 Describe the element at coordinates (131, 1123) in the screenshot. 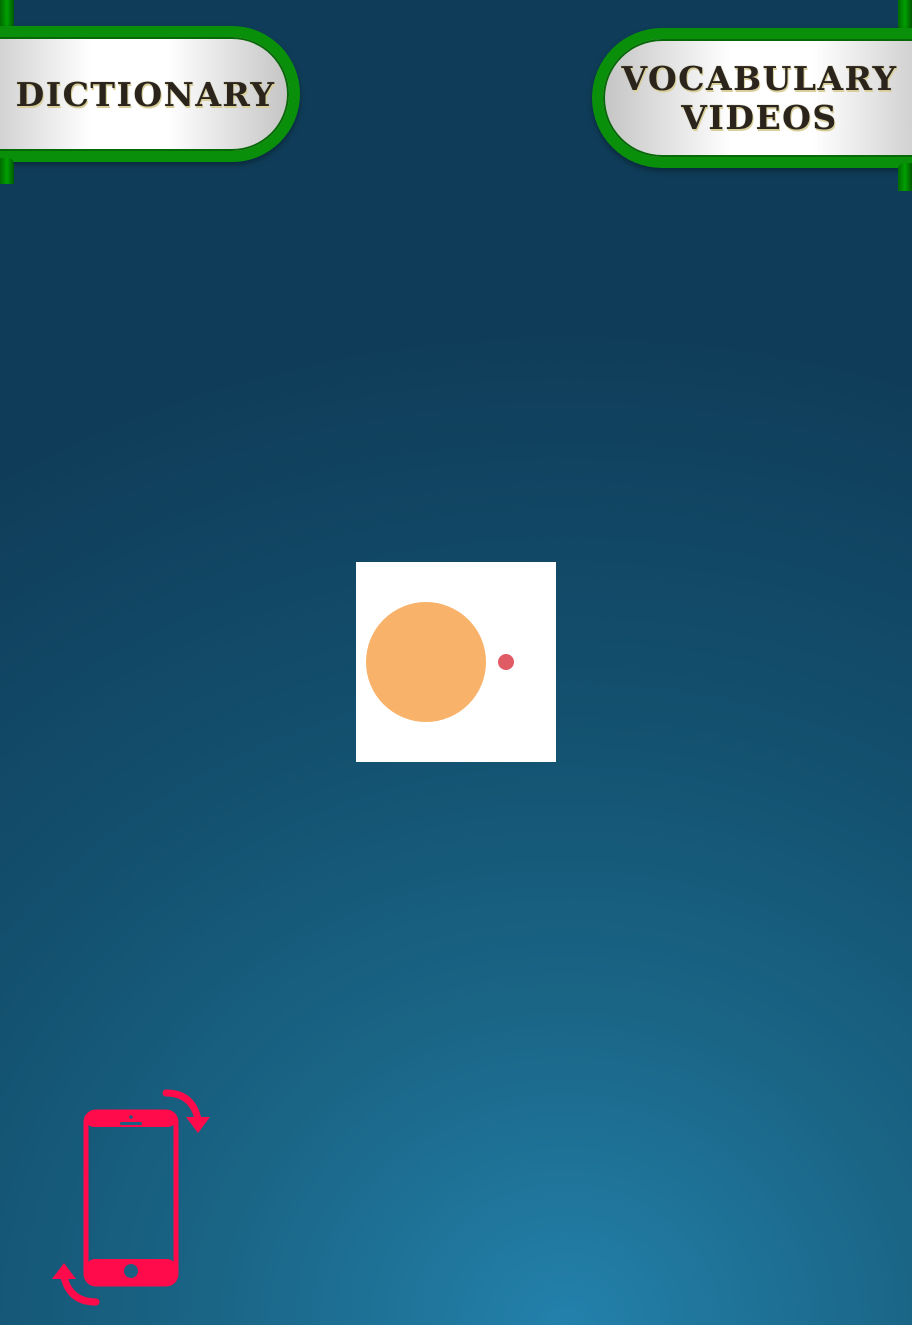

I see `phone-speaker` at that location.